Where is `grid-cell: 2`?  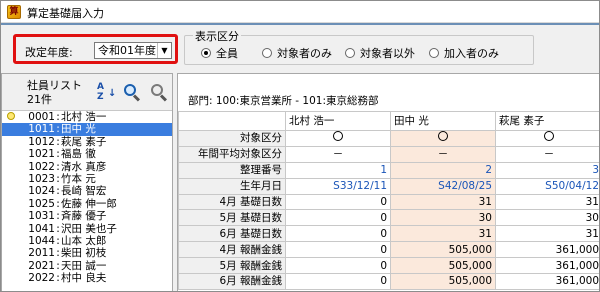 grid-cell: 2 is located at coordinates (443, 170).